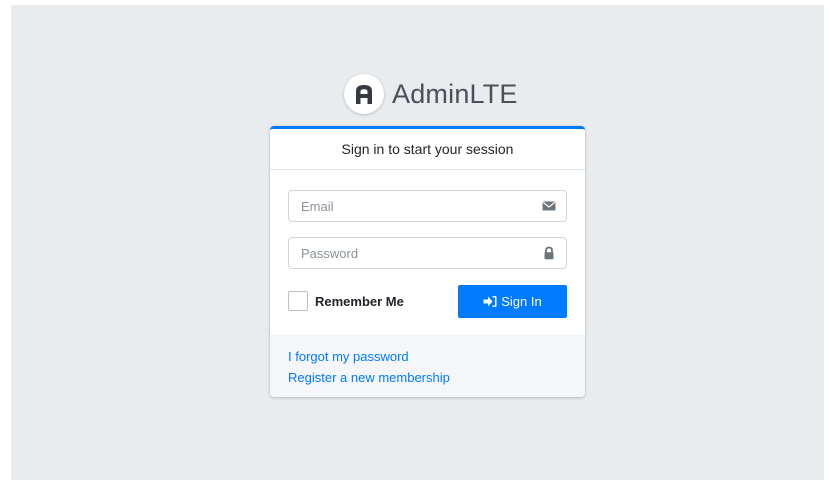  I want to click on brand-text: AdminLTE, so click(455, 94).